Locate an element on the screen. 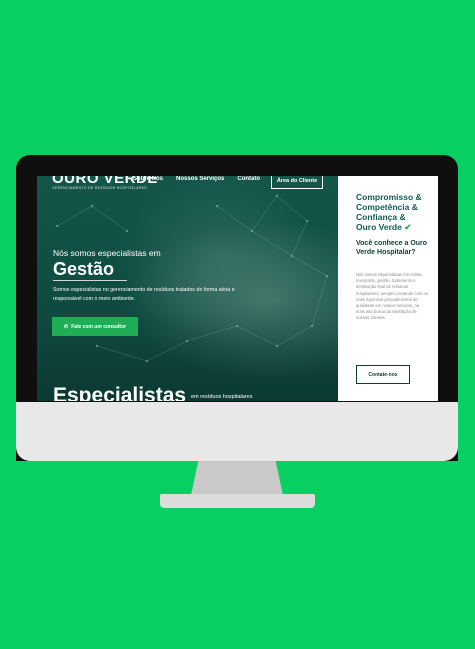 The width and height of the screenshot is (475, 649). nav-item-sobre: Sobre Nós is located at coordinates (148, 179).